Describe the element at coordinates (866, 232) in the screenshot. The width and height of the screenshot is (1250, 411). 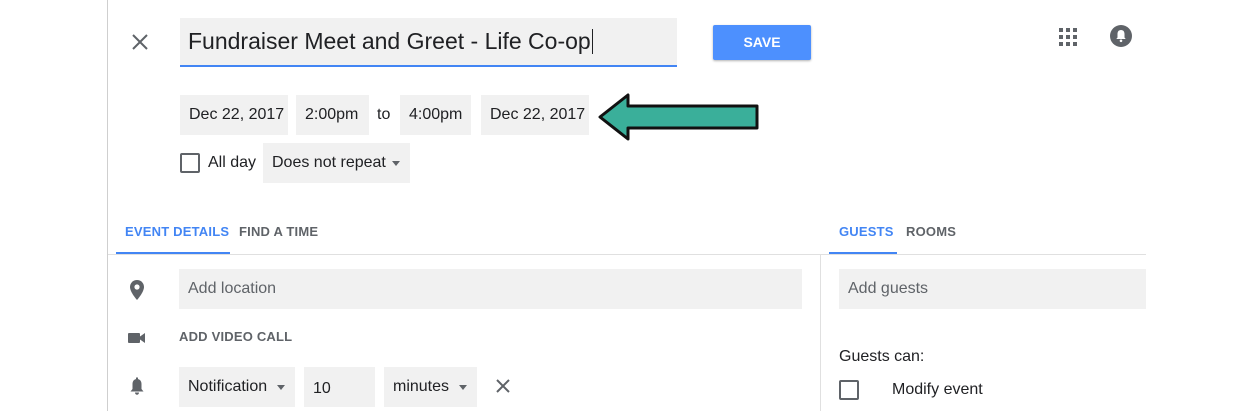
I see `tab-guests: GUESTS` at that location.